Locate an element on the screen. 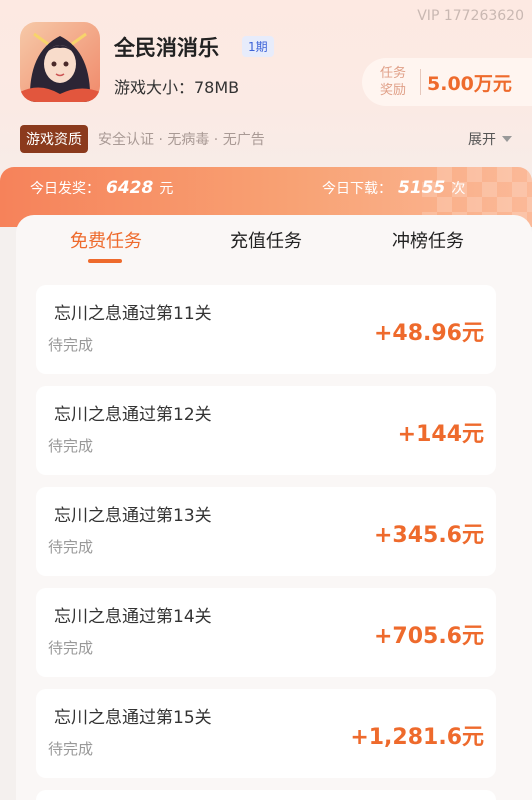 The width and height of the screenshot is (532, 800). task-card: 忘川之息通过第11关 待完成 +48.96元 is located at coordinates (266, 329).